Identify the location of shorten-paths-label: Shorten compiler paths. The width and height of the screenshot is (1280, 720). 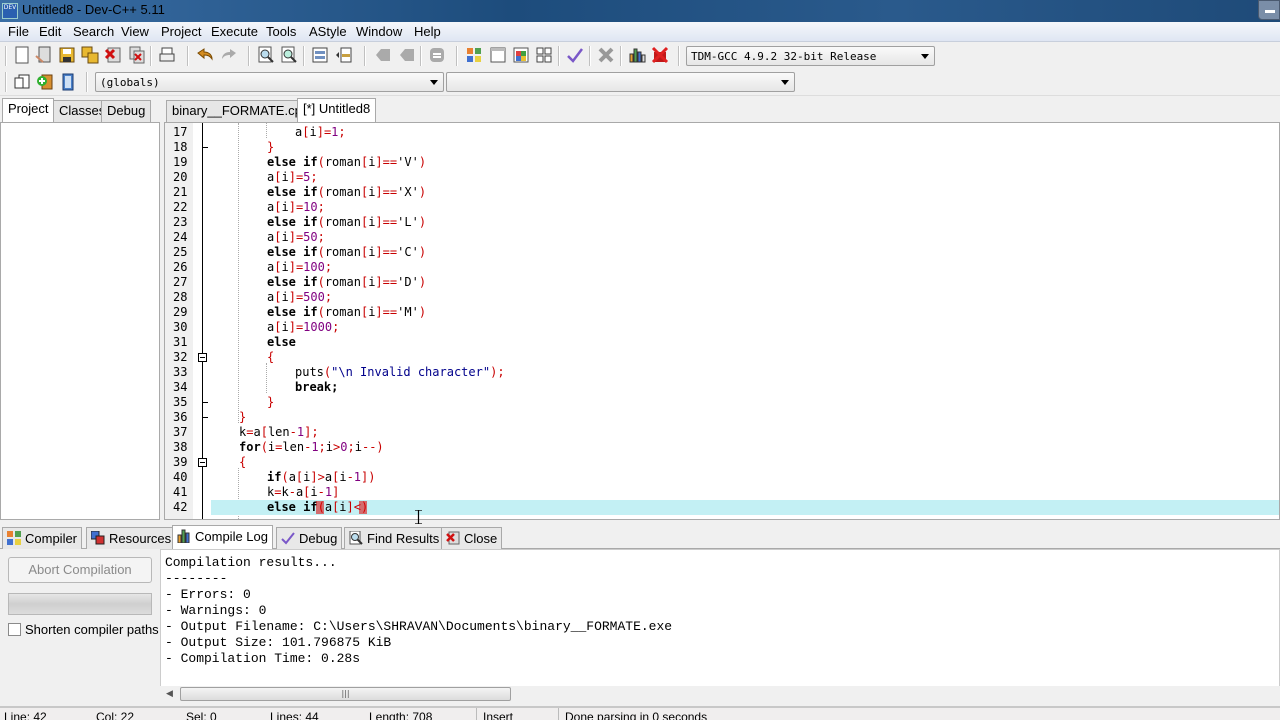
(92, 629).